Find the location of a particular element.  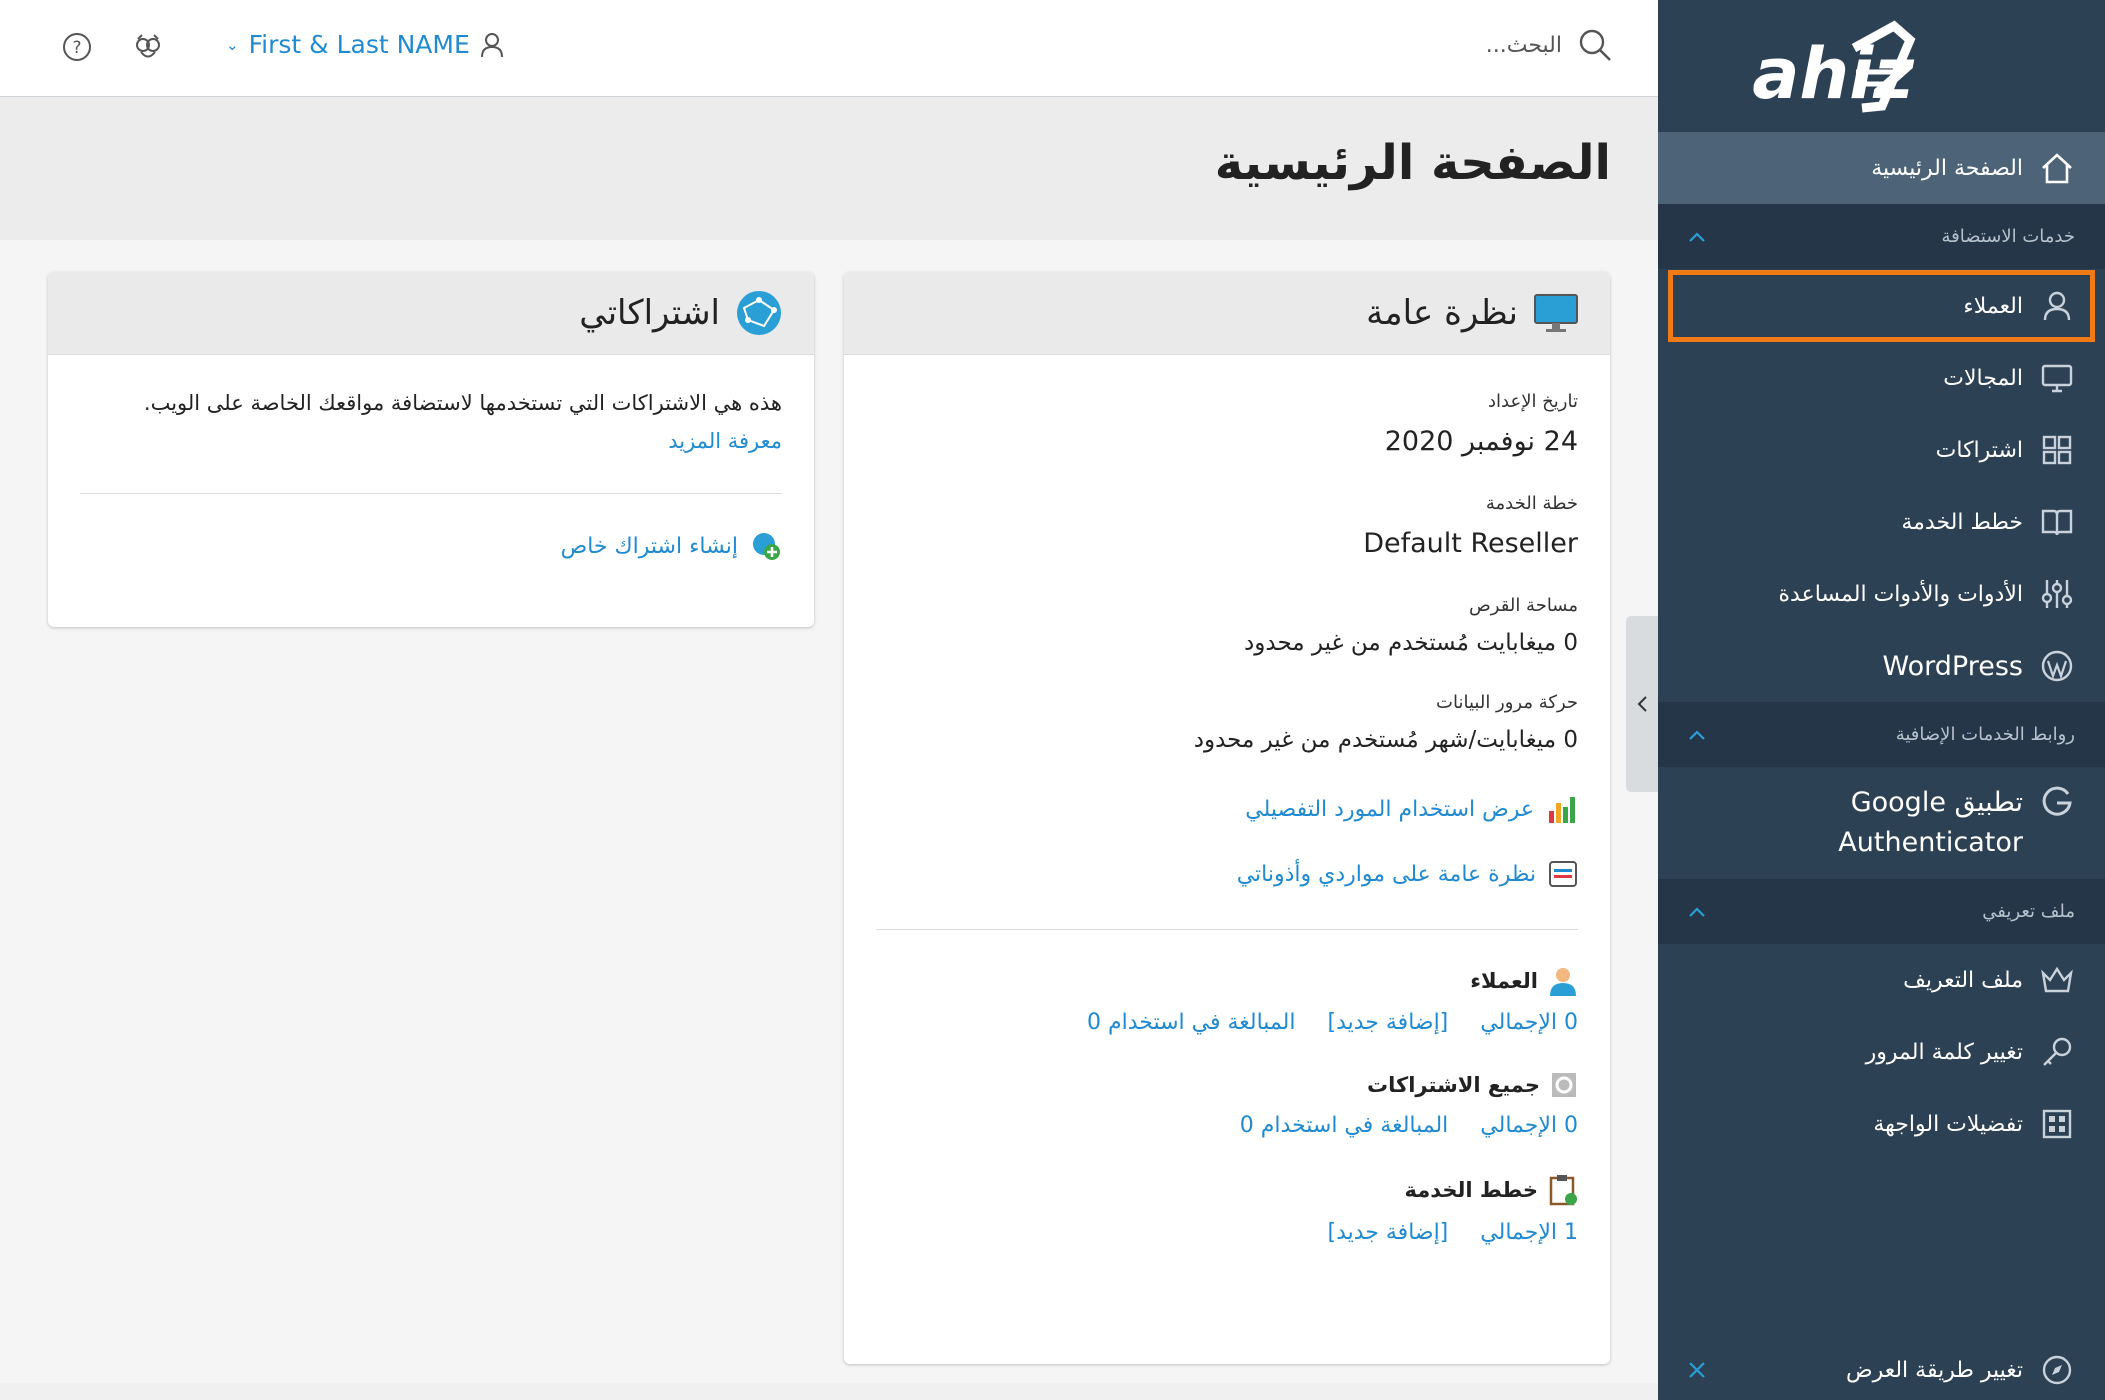

user-name: First & Last NAME is located at coordinates (359, 44).